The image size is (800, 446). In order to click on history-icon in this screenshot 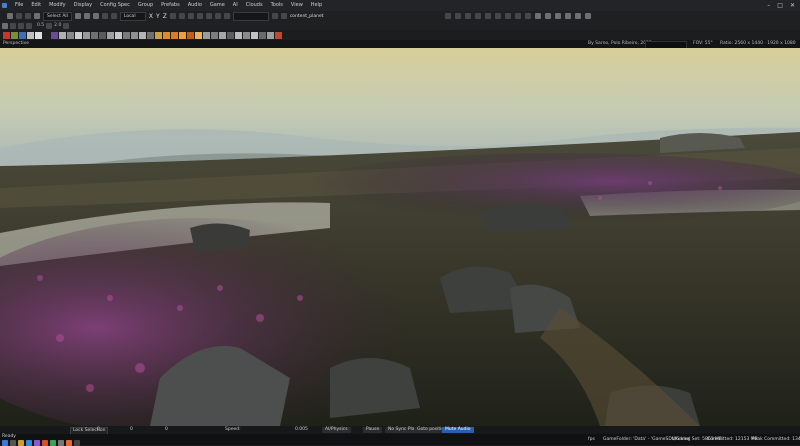, I will do `click(28, 16)`.